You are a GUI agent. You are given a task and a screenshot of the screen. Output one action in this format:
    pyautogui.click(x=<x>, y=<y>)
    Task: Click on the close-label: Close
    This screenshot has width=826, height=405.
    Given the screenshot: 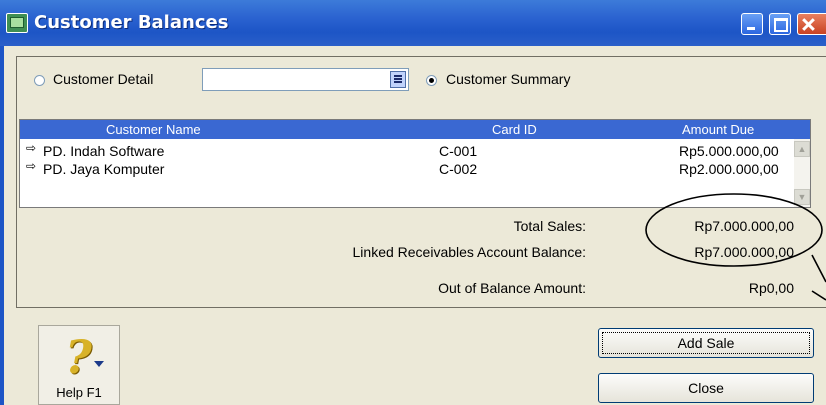 What is the action you would take?
    pyautogui.click(x=706, y=388)
    